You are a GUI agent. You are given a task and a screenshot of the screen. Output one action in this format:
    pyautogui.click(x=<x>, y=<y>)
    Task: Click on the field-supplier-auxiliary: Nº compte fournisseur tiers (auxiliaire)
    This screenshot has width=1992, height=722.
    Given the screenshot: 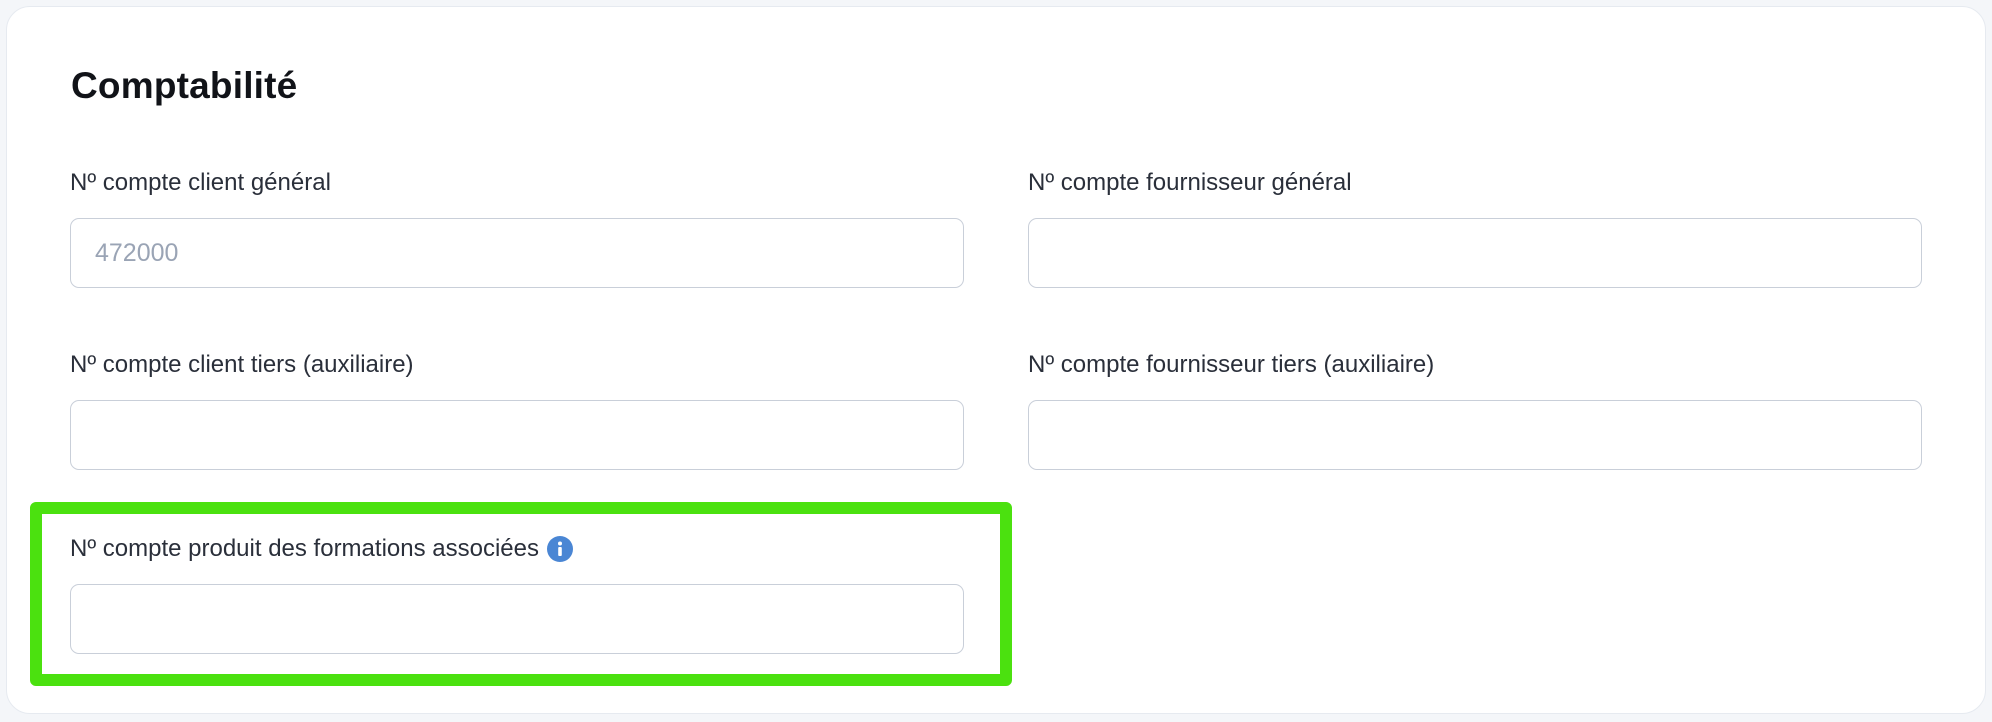 What is the action you would take?
    pyautogui.click(x=1475, y=409)
    